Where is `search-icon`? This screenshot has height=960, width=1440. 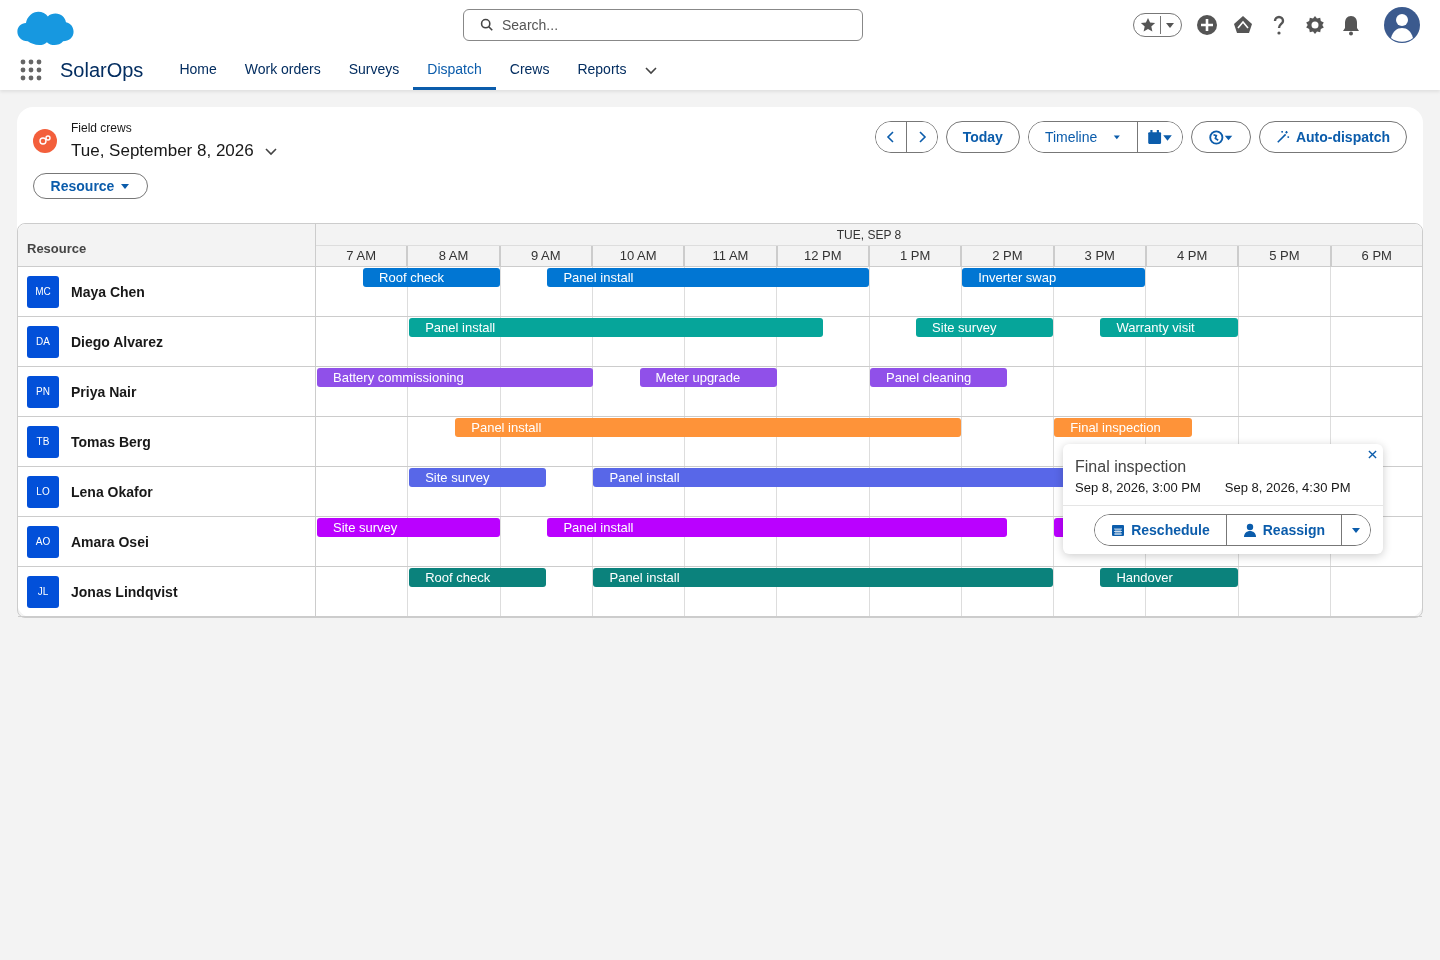 search-icon is located at coordinates (487, 25).